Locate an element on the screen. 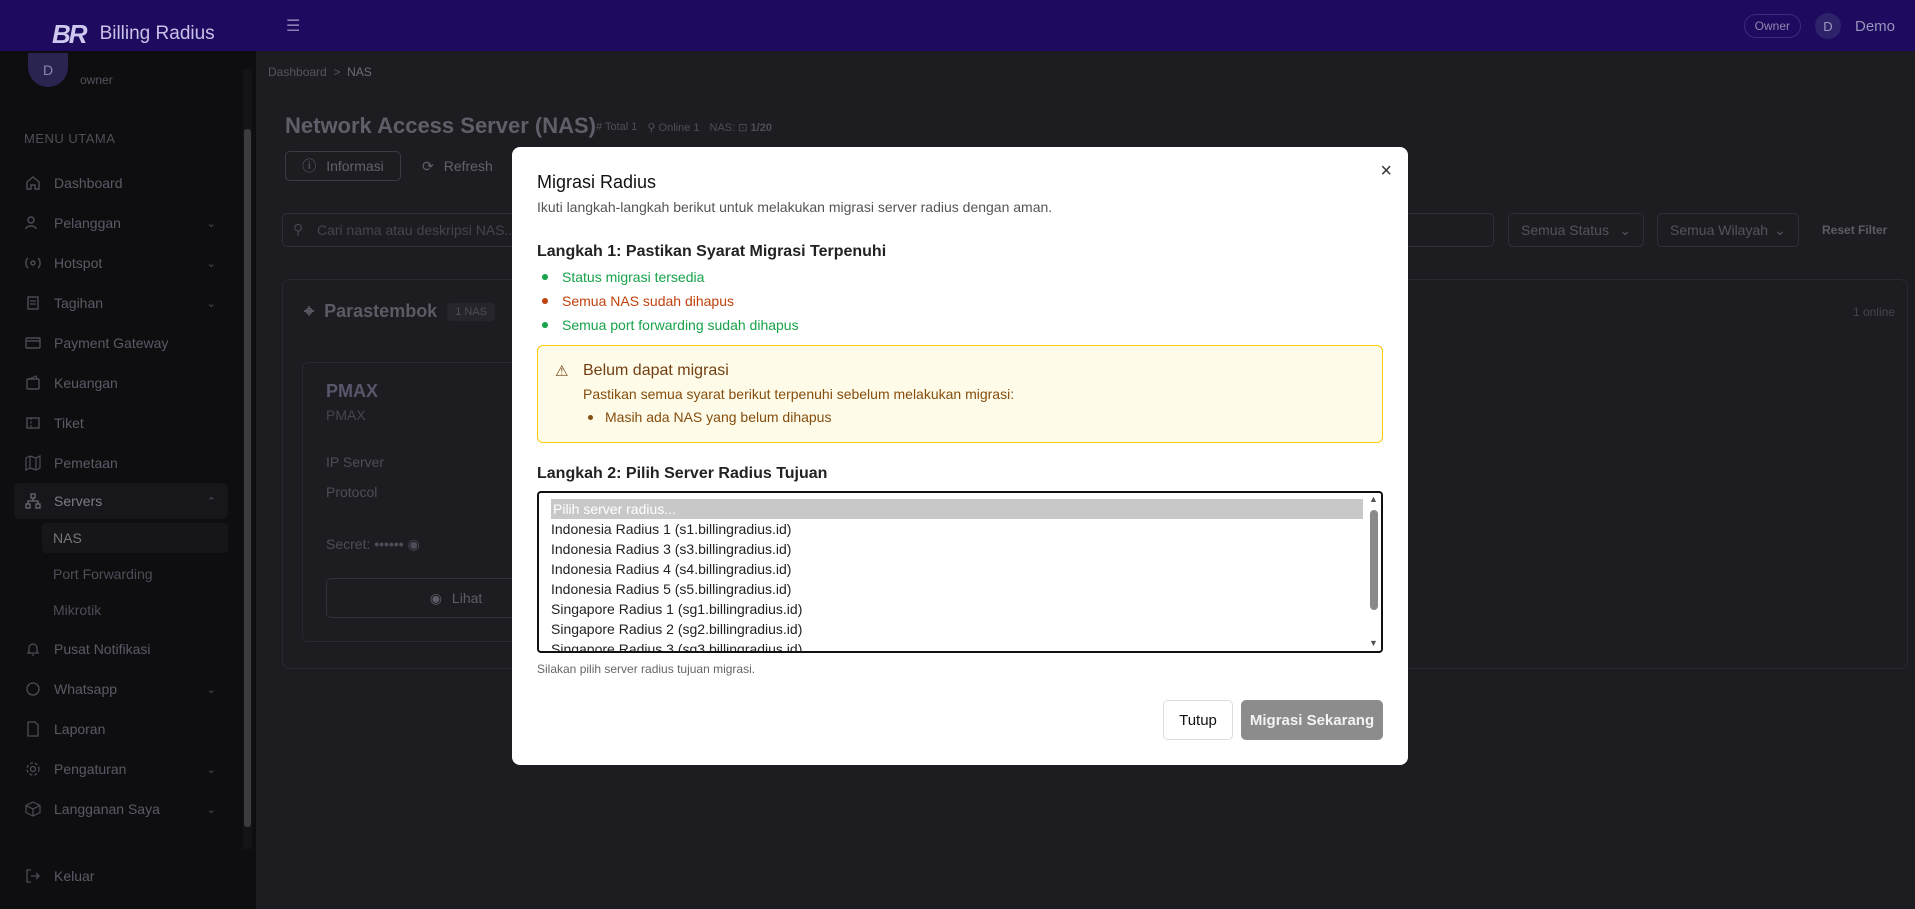 The height and width of the screenshot is (909, 1915). alert-title: Belum dapat migrasi is located at coordinates (656, 370).